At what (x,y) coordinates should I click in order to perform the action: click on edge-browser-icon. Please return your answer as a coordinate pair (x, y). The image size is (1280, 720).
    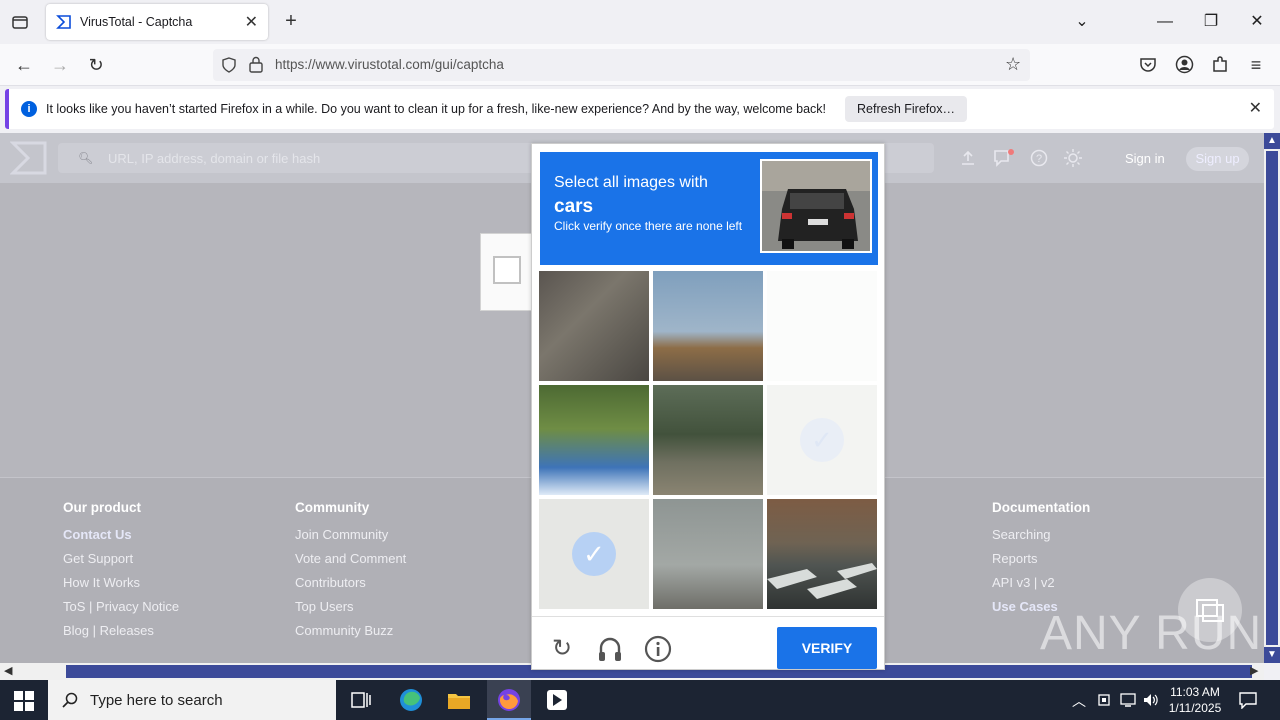
    Looking at the image, I should click on (411, 700).